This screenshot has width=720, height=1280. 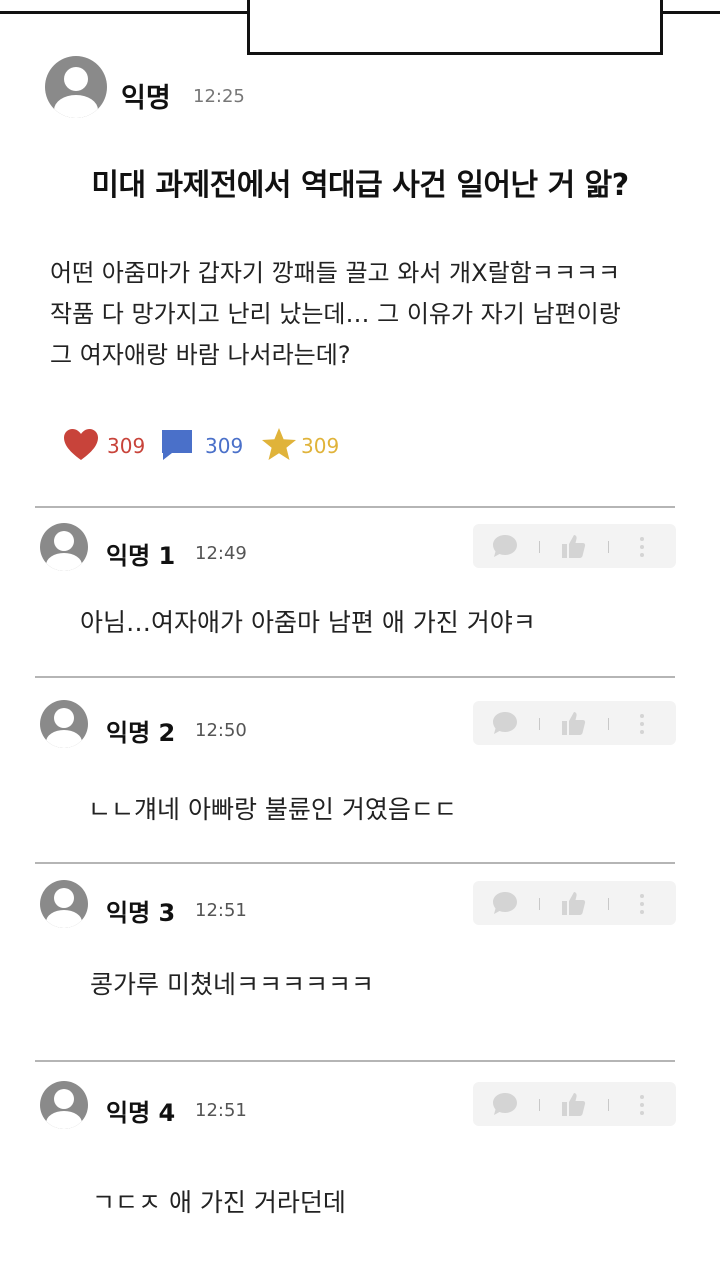 I want to click on post-body-line: 어떤 아줌마가 갑자기 깡패들 끌고 와서 개X랄함ㅋㅋㅋㅋ, so click(x=335, y=273).